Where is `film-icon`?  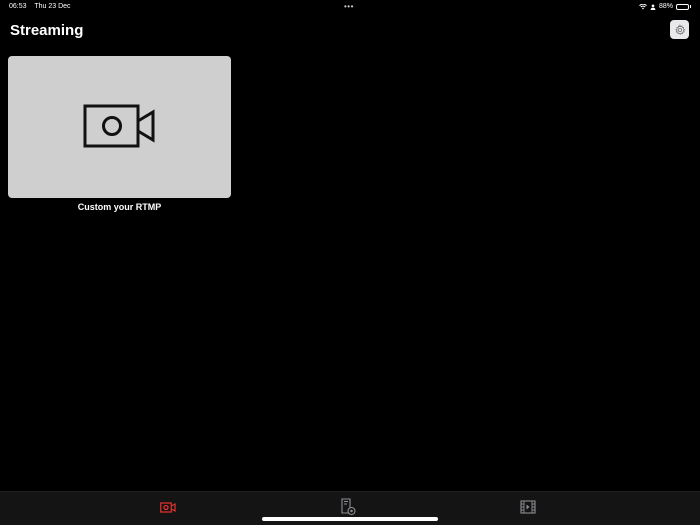
film-icon is located at coordinates (528, 507).